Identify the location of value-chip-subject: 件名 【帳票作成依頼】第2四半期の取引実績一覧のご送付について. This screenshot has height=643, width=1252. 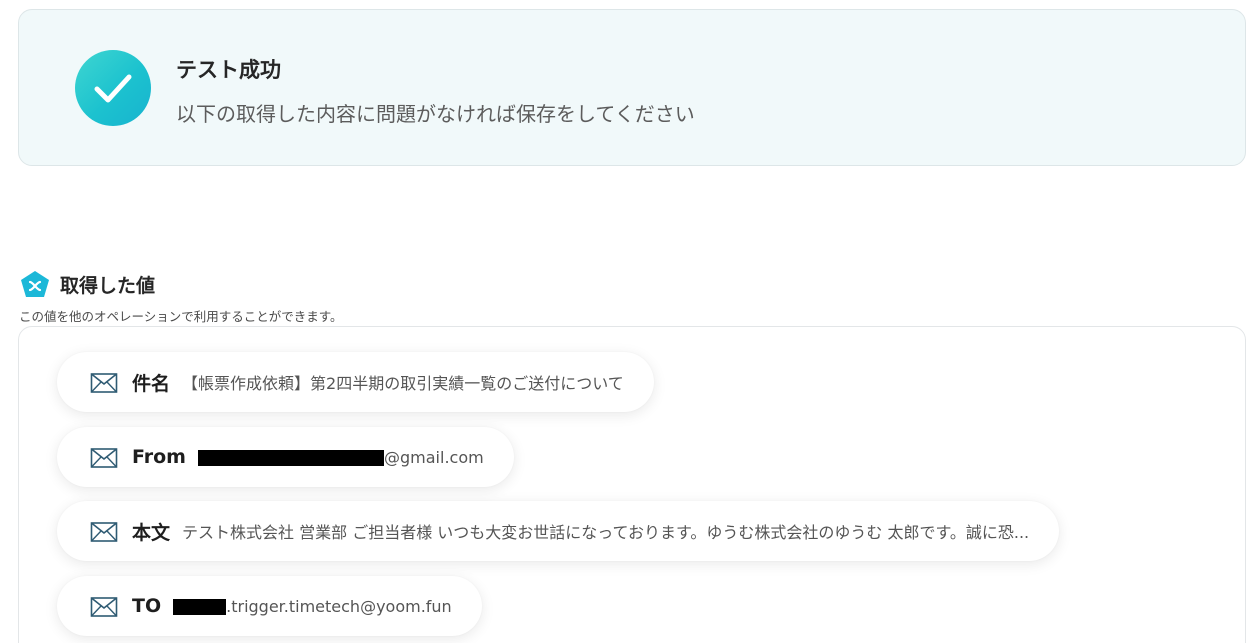
(355, 382).